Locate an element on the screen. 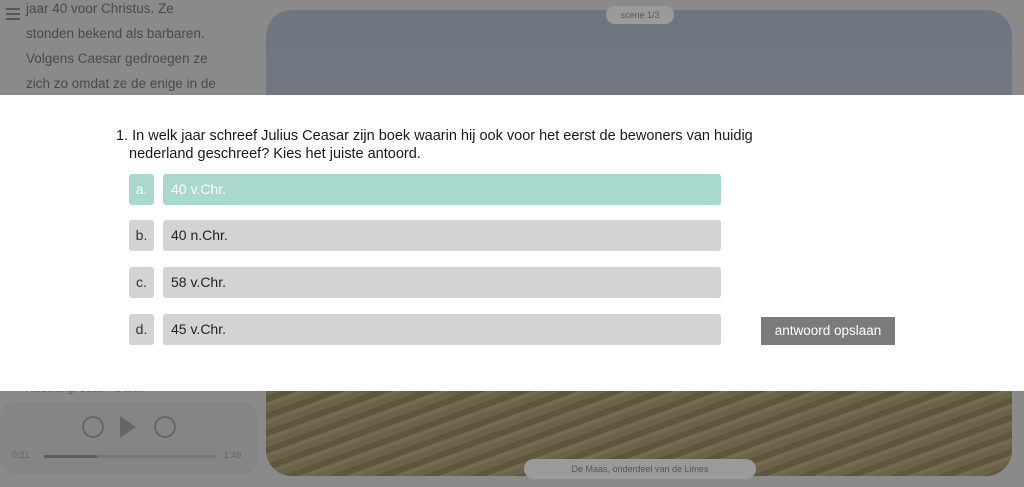 The height and width of the screenshot is (487, 1024). audio-progress-fill is located at coordinates (71, 456).